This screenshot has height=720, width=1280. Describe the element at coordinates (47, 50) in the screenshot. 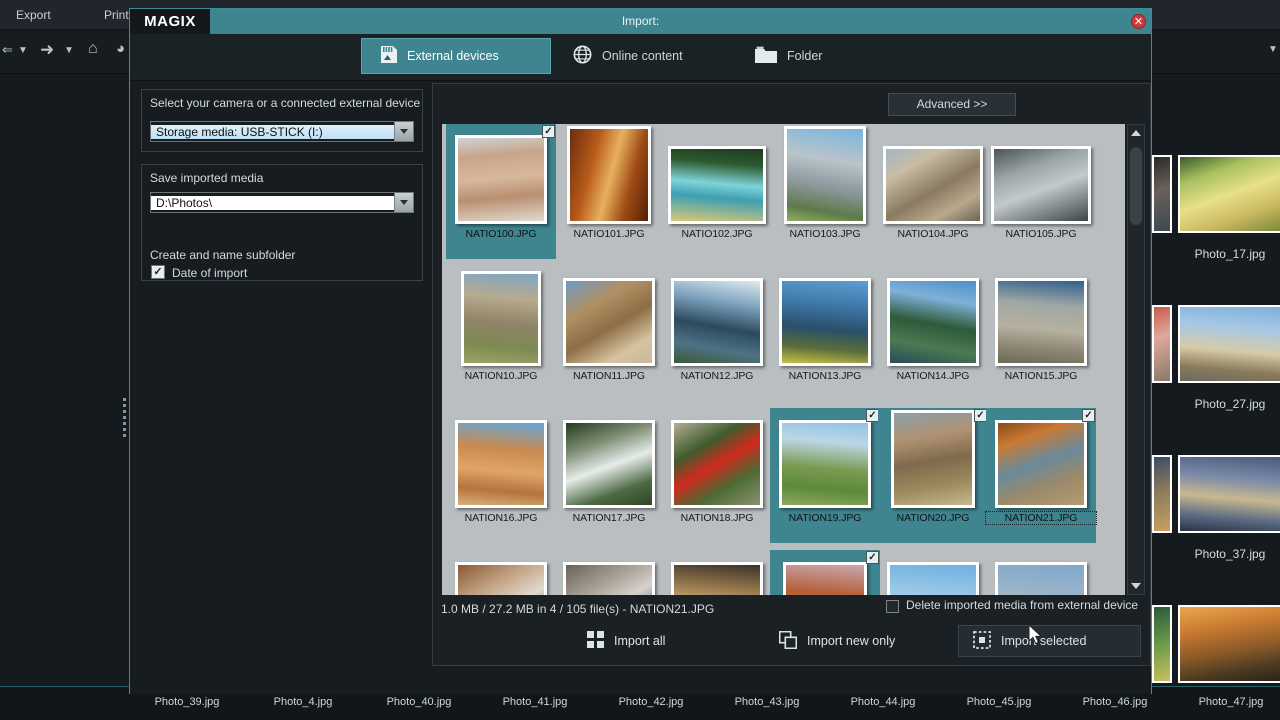

I see `forward-arrow-icon: ➜` at that location.